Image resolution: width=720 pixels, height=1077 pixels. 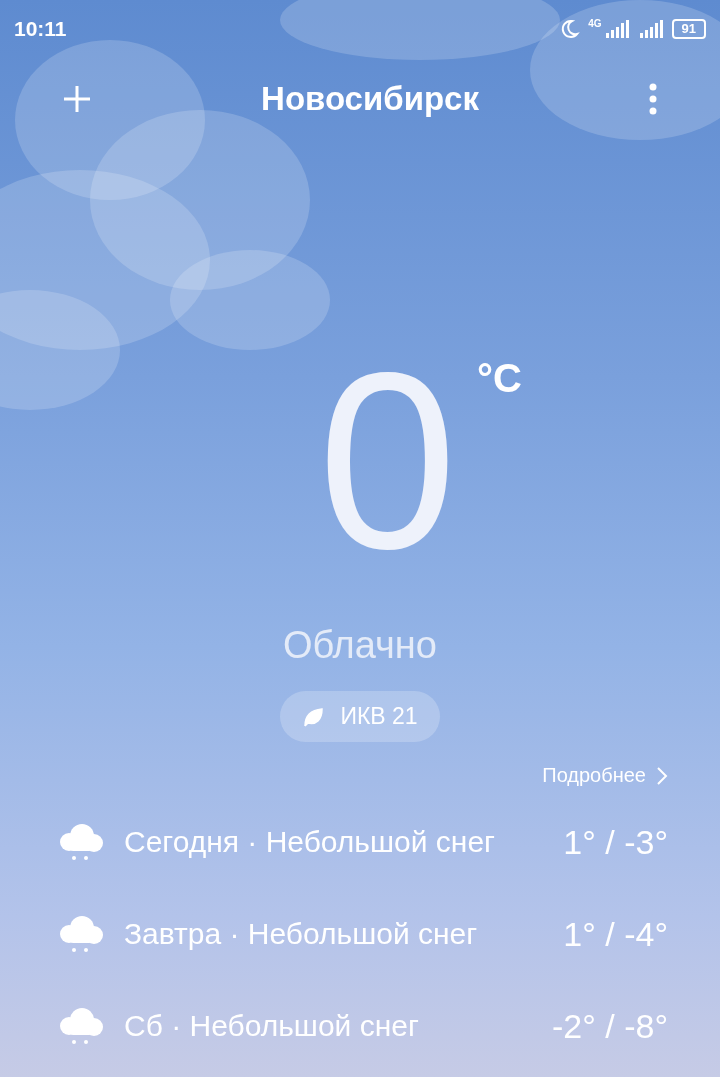 What do you see at coordinates (662, 775) in the screenshot?
I see `chevron-right-icon` at bounding box center [662, 775].